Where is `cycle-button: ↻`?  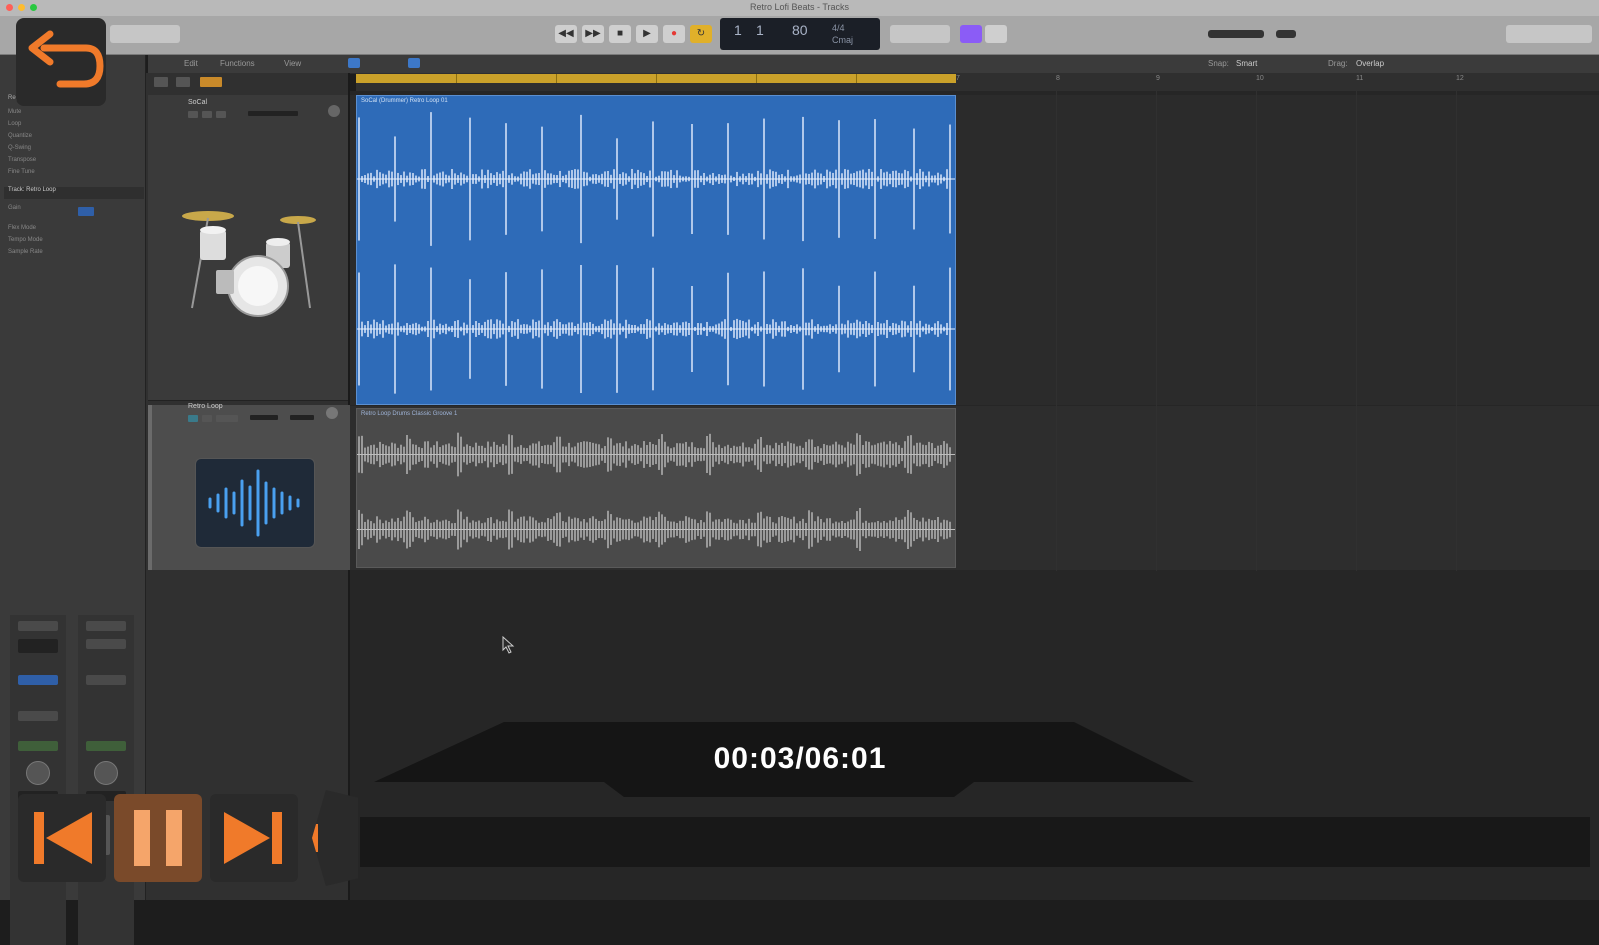
cycle-button: ↻ is located at coordinates (701, 34).